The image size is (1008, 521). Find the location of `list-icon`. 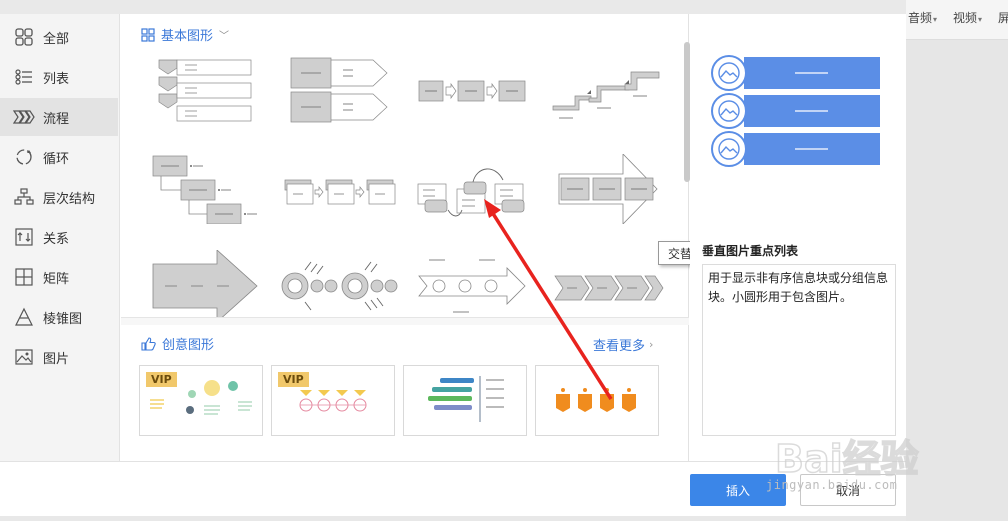

list-icon is located at coordinates (24, 77).